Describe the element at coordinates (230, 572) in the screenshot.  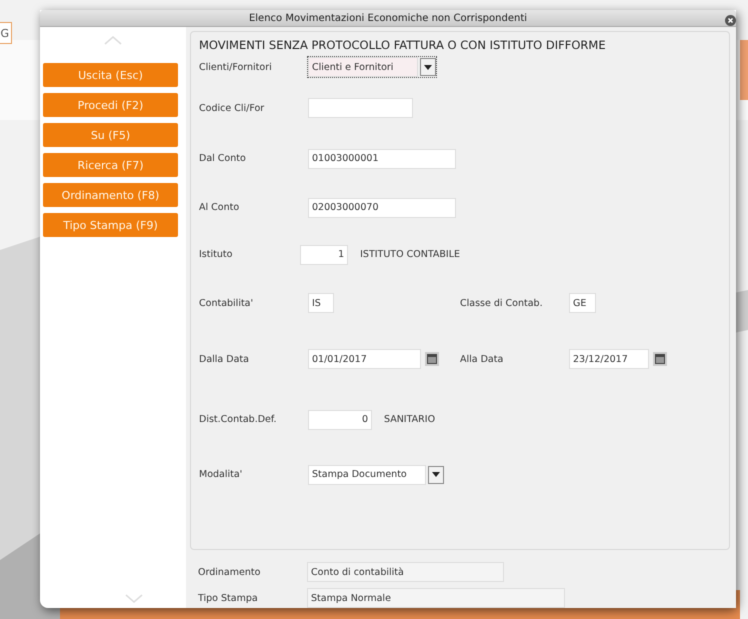
I see `field-label: Ordinamento` at that location.